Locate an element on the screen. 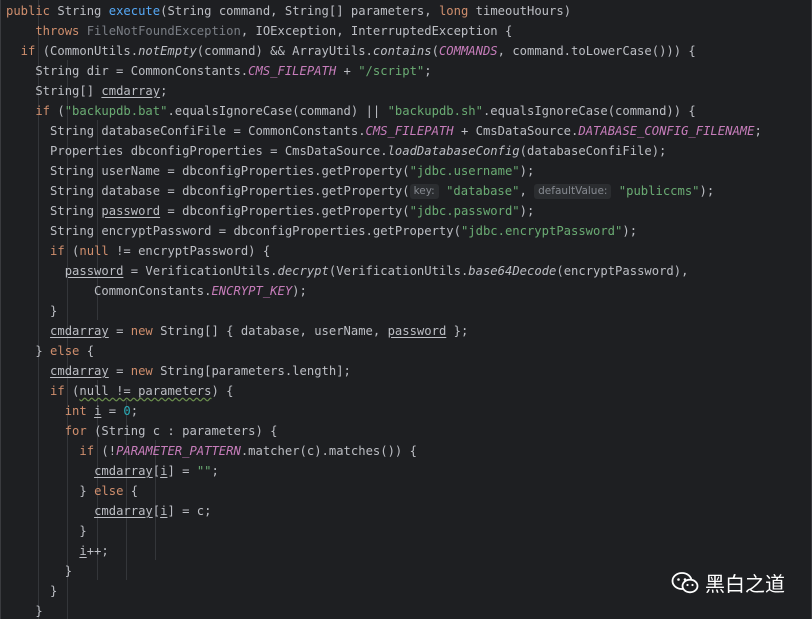 The image size is (812, 619). code-token: long is located at coordinates (457, 11).